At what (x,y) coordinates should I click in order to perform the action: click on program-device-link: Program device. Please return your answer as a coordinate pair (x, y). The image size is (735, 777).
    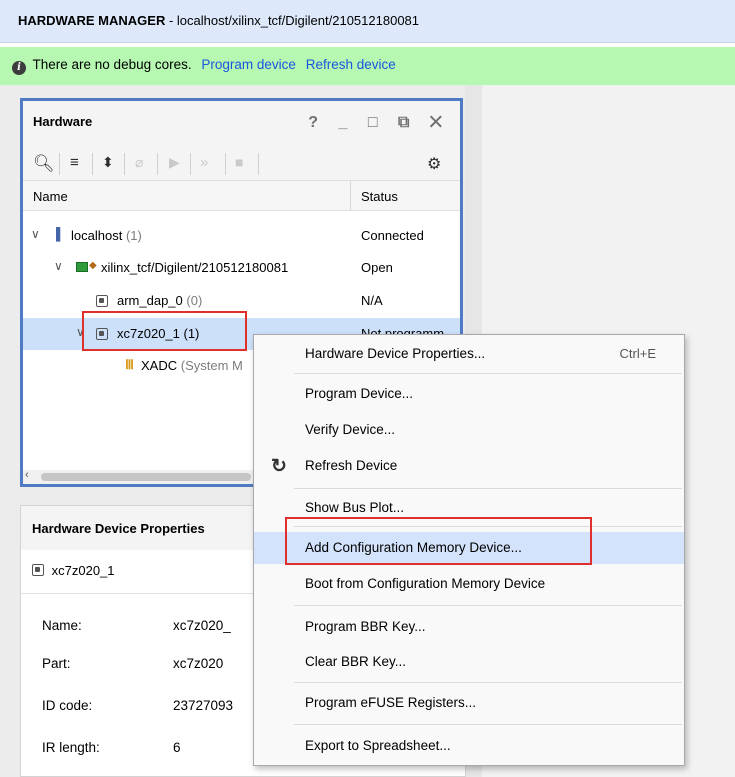
    Looking at the image, I should click on (248, 64).